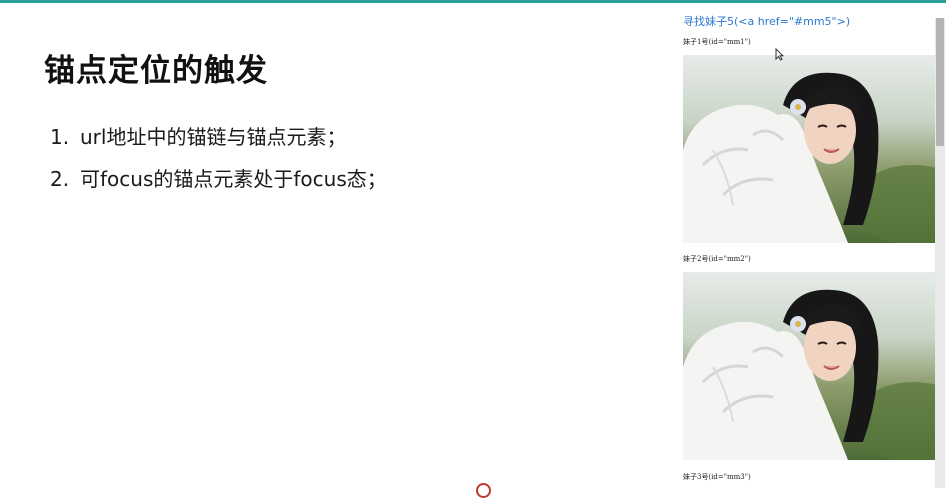 Image resolution: width=946 pixels, height=498 pixels. Describe the element at coordinates (156, 71) in the screenshot. I see `slide-title: 锚点定位的触发` at that location.